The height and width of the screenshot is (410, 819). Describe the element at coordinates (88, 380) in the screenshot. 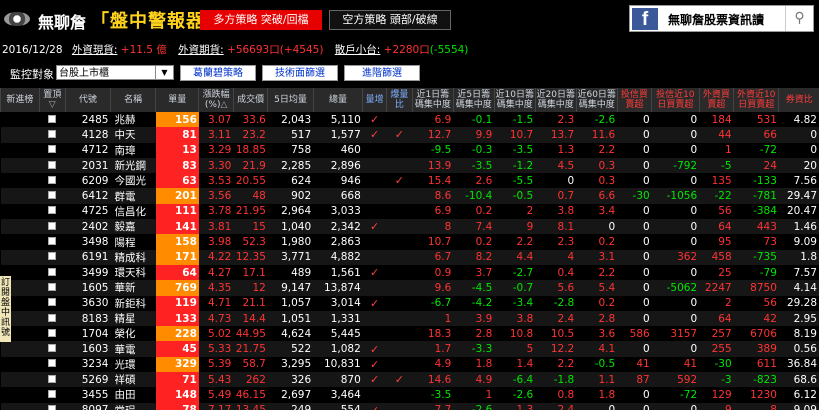

I see `stock-code: 5269` at that location.